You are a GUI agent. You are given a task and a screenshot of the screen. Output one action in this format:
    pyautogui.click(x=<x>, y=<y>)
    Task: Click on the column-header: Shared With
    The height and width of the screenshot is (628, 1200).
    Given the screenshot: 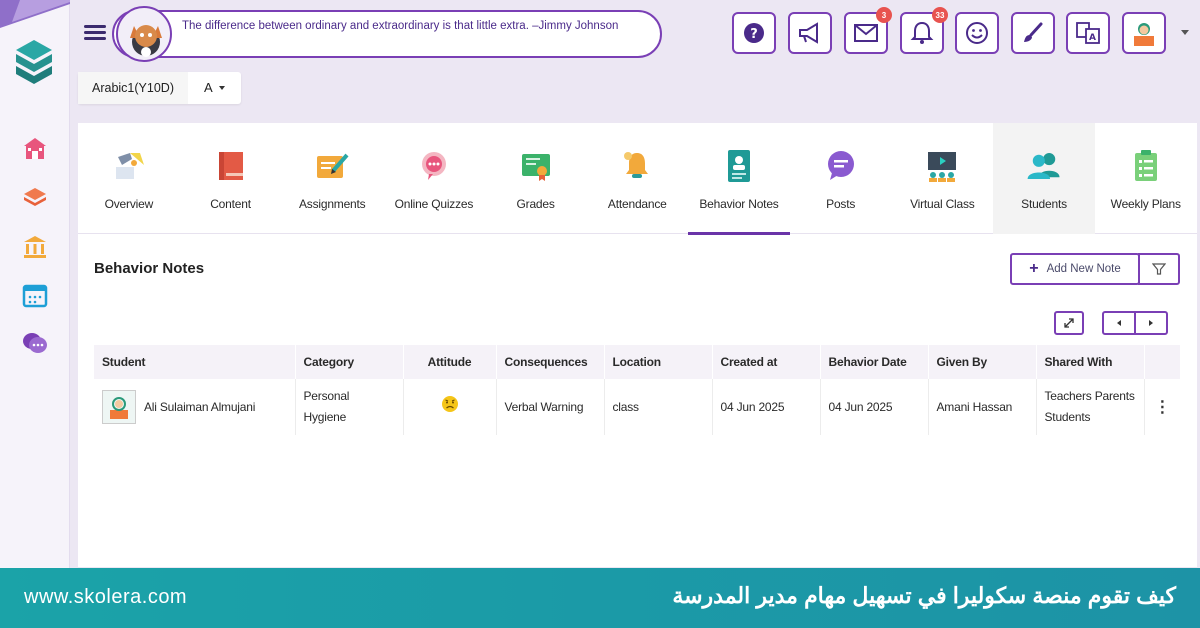 What is the action you would take?
    pyautogui.click(x=1090, y=362)
    